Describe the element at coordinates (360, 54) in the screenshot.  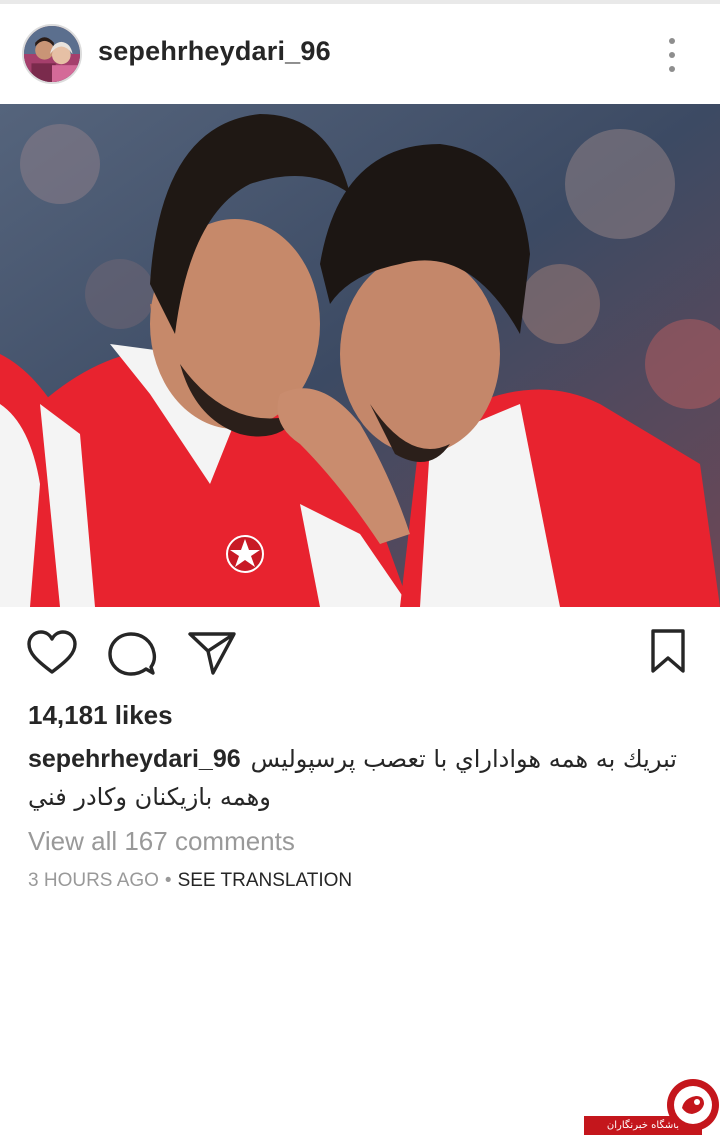
I see `post-header: sepehrheydari_96` at that location.